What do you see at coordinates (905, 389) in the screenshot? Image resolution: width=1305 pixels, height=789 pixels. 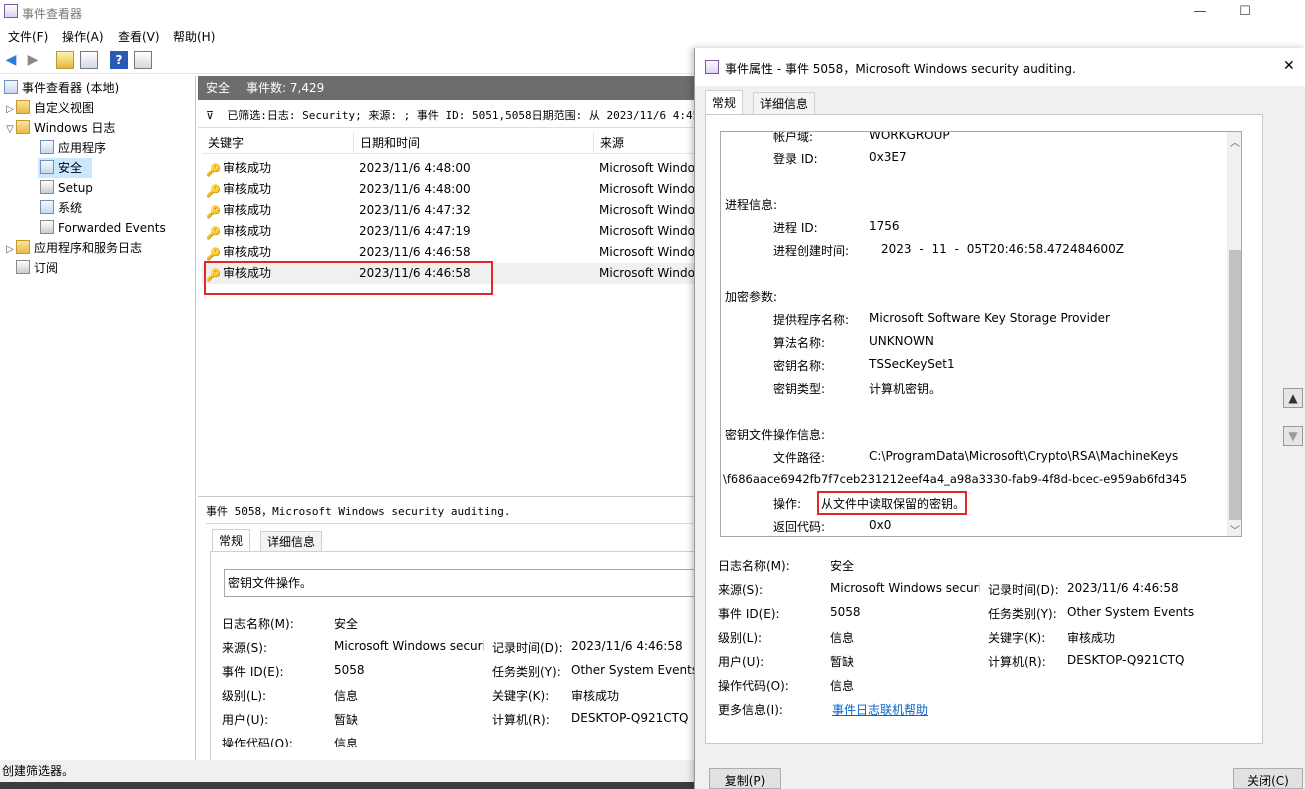 I see `desc-key-type: 计算机密钥。` at bounding box center [905, 389].